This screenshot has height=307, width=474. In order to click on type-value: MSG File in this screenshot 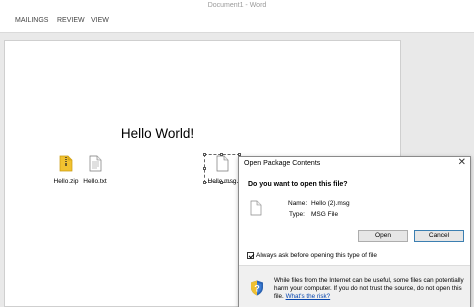, I will do `click(325, 214)`.